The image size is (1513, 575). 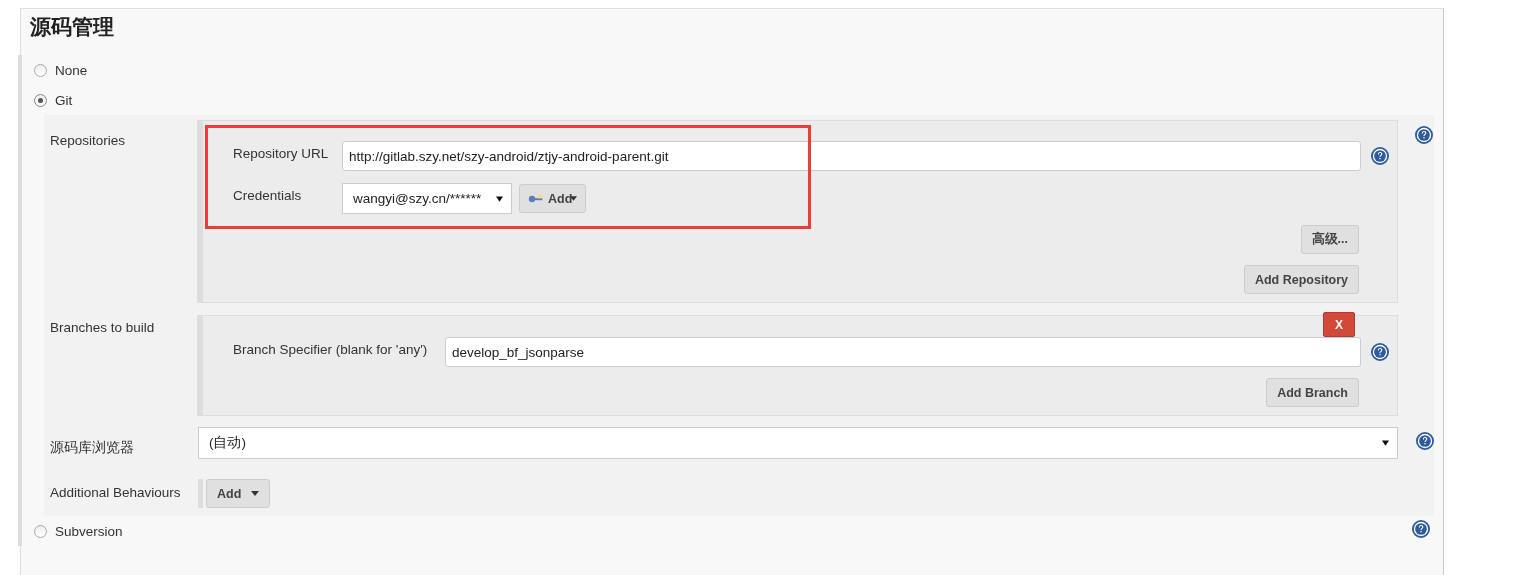 What do you see at coordinates (331, 350) in the screenshot?
I see `field-label: Branch Specifier (blank for 'any')` at bounding box center [331, 350].